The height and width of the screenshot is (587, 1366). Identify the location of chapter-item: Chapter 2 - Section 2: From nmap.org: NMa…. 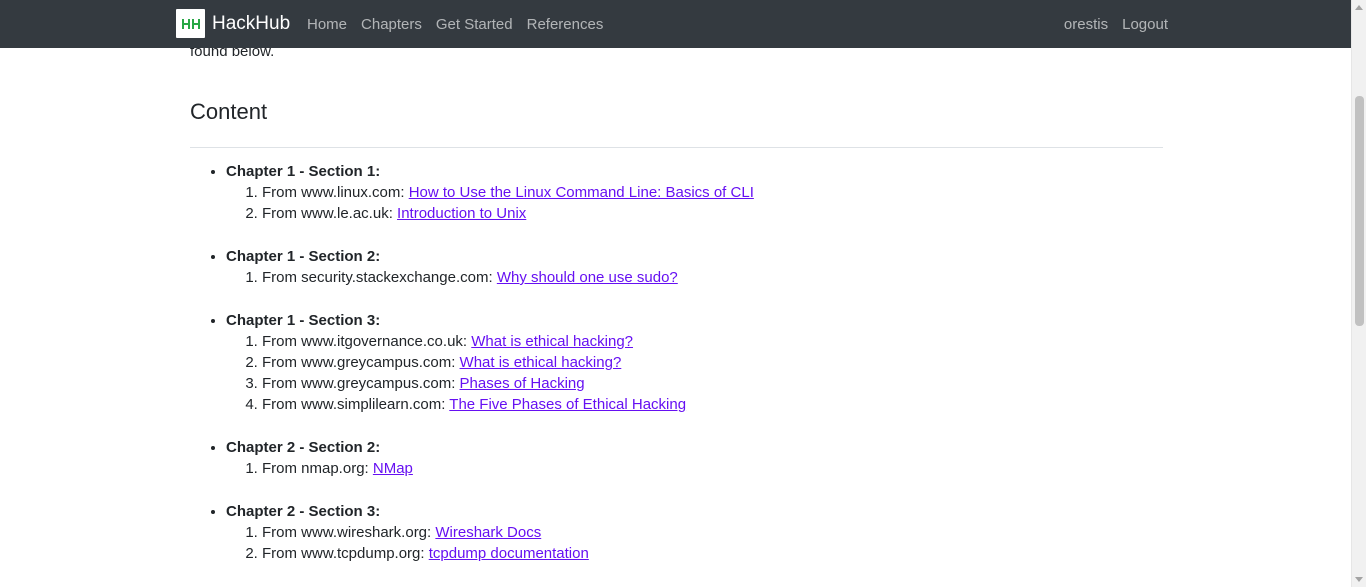
(490, 458).